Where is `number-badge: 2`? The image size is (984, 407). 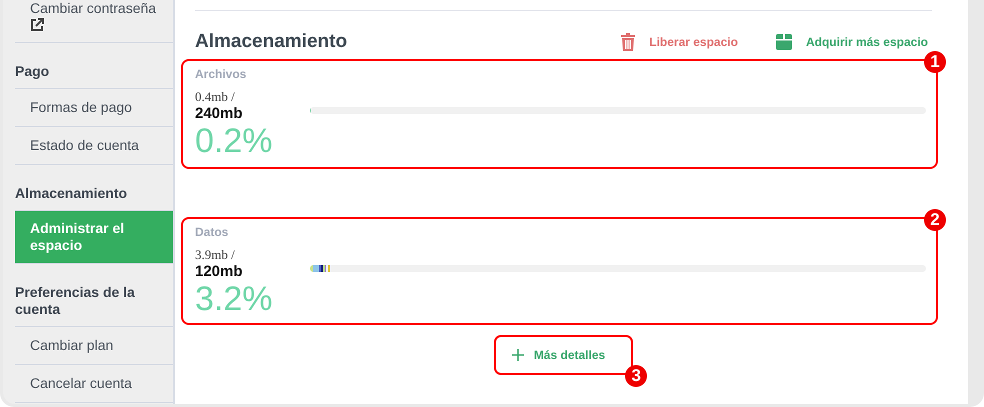 number-badge: 2 is located at coordinates (935, 220).